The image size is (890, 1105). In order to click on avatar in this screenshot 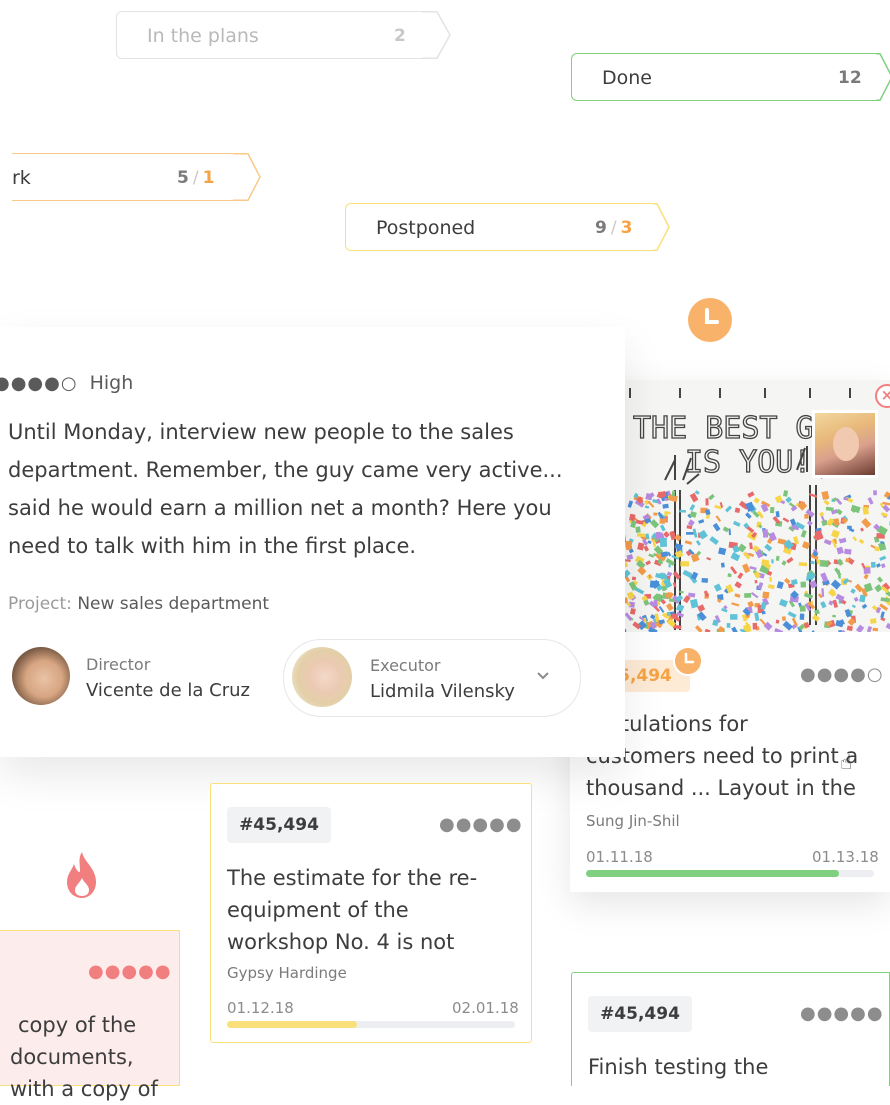, I will do `click(322, 677)`.